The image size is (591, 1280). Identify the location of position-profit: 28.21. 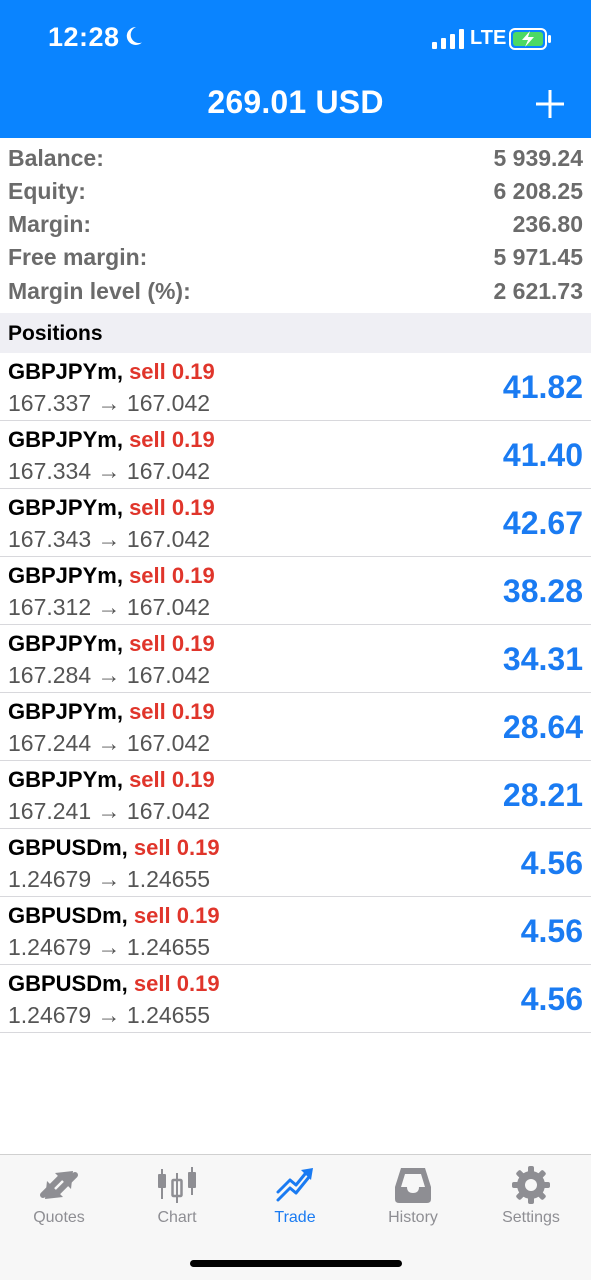
(542, 795).